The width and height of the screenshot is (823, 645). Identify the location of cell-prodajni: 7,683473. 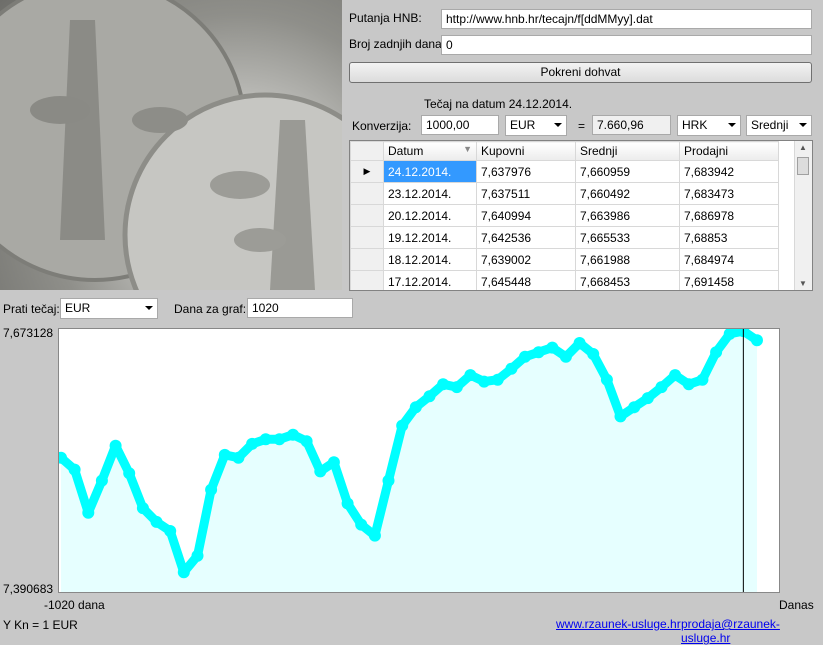
(729, 193).